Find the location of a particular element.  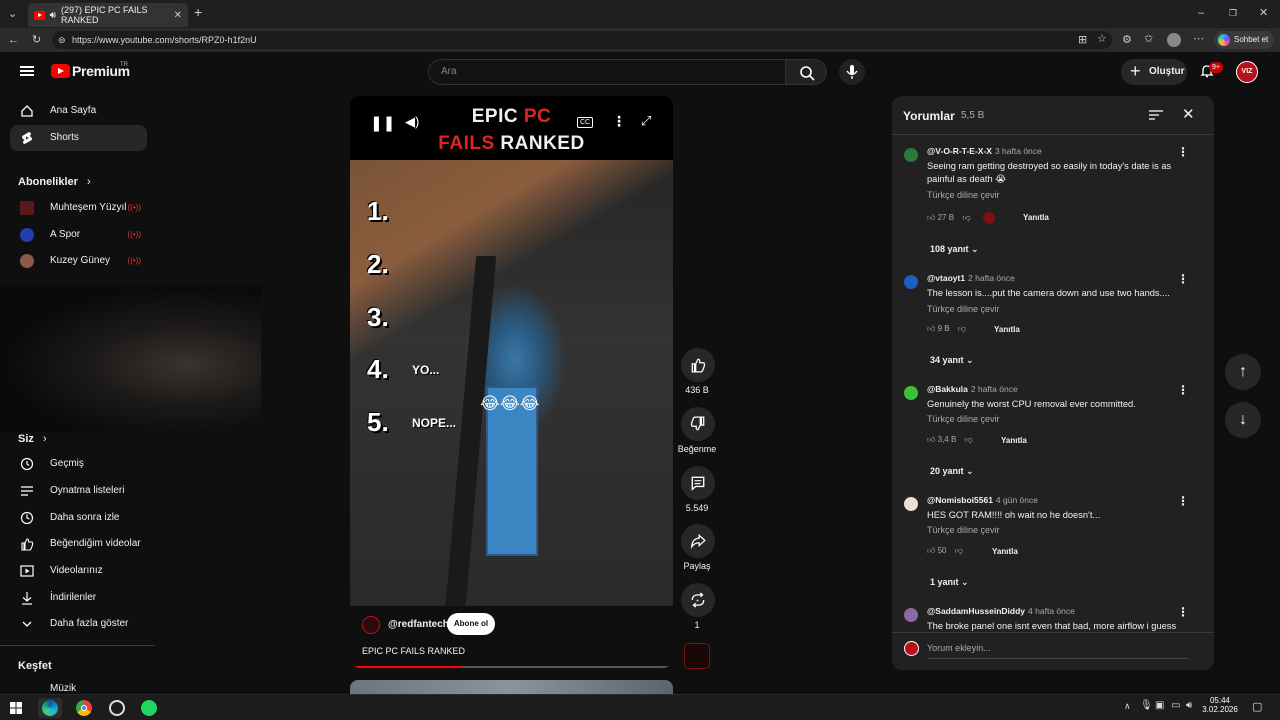

tab-list-chevron-icon: ⌄ is located at coordinates (12, 14).